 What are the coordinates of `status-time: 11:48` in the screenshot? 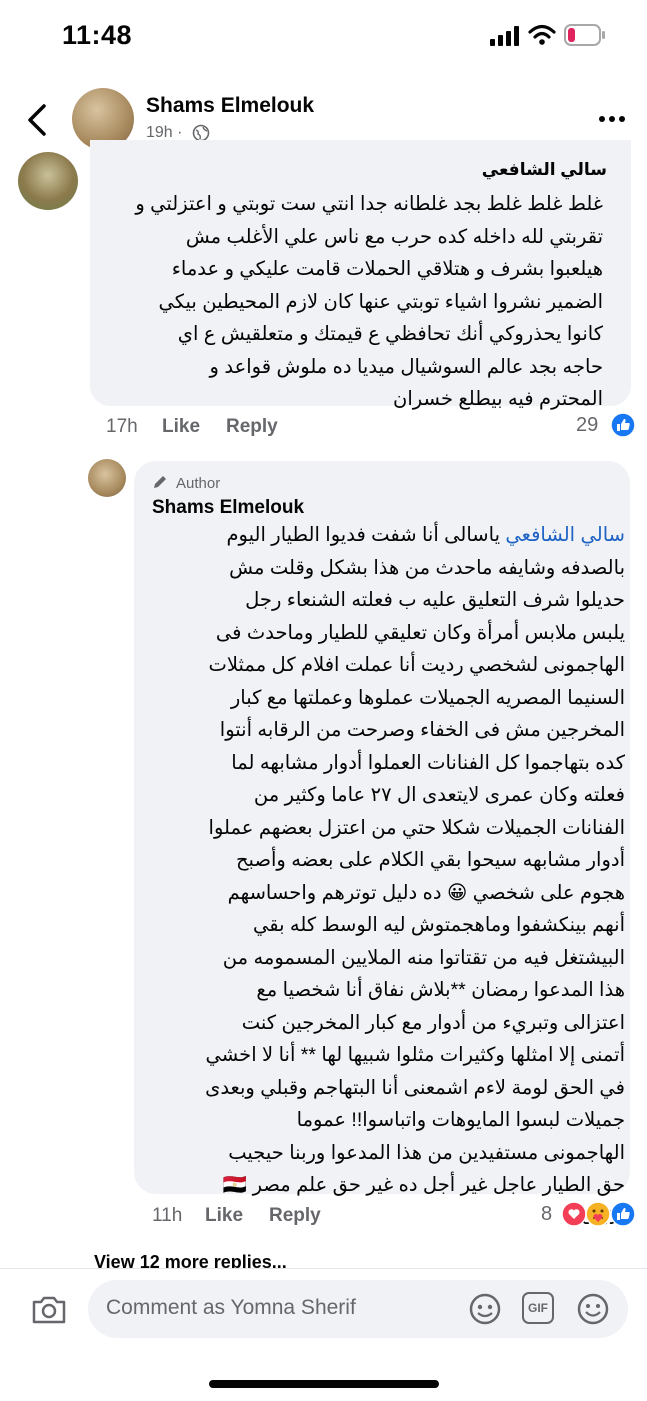 It's located at (97, 35).